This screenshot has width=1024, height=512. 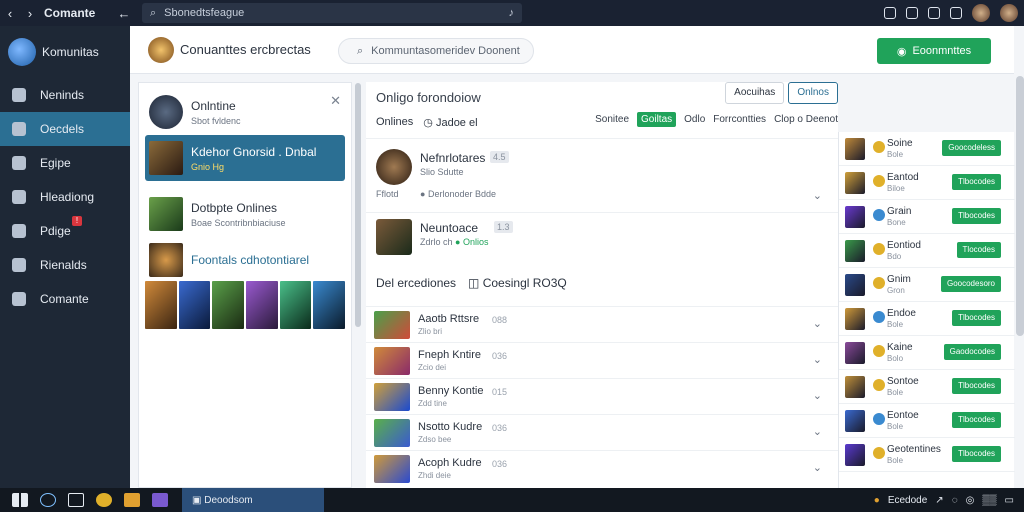 What do you see at coordinates (1009, 13) in the screenshot?
I see `profile-avatar` at bounding box center [1009, 13].